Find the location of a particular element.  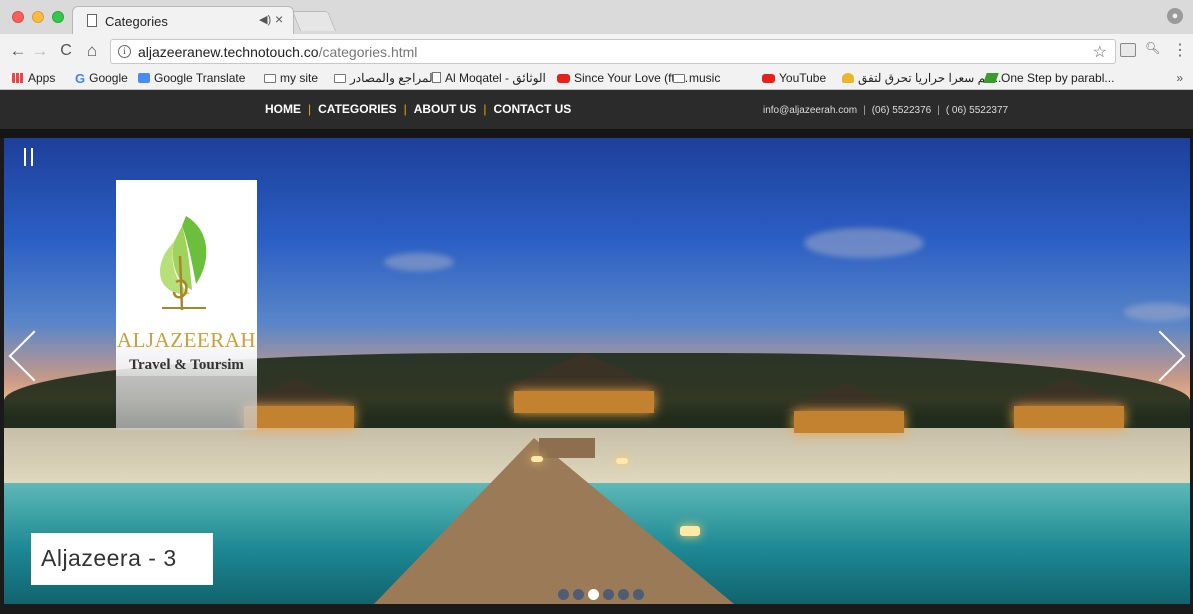

browser-tab-strip: Categories ◀) × ● is located at coordinates (596, 17).